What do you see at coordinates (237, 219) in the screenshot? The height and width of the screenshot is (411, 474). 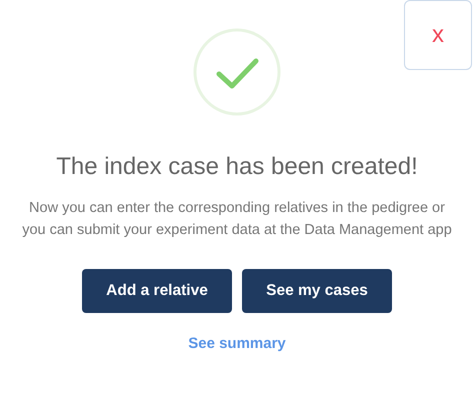 I see `dialog-message: Now you can enter the corresponding relatives in the pedigree or you can submit your experiment data at the Data Management app` at bounding box center [237, 219].